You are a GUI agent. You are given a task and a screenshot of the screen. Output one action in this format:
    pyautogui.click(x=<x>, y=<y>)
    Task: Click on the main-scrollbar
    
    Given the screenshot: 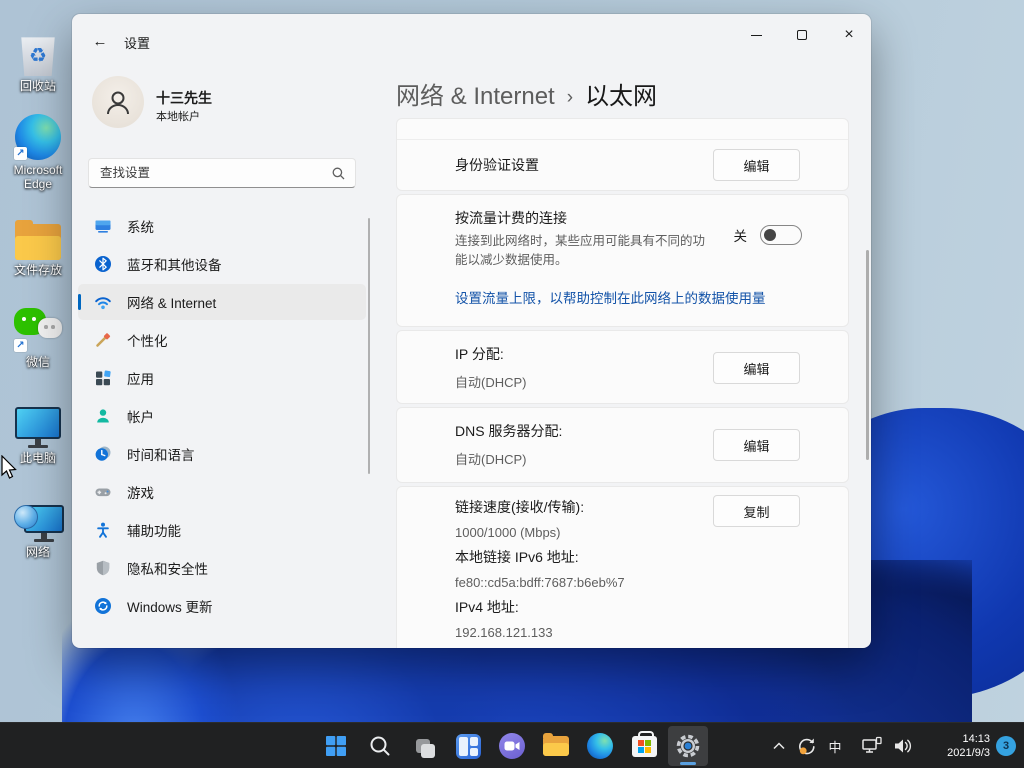 What is the action you would take?
    pyautogui.click(x=867, y=355)
    